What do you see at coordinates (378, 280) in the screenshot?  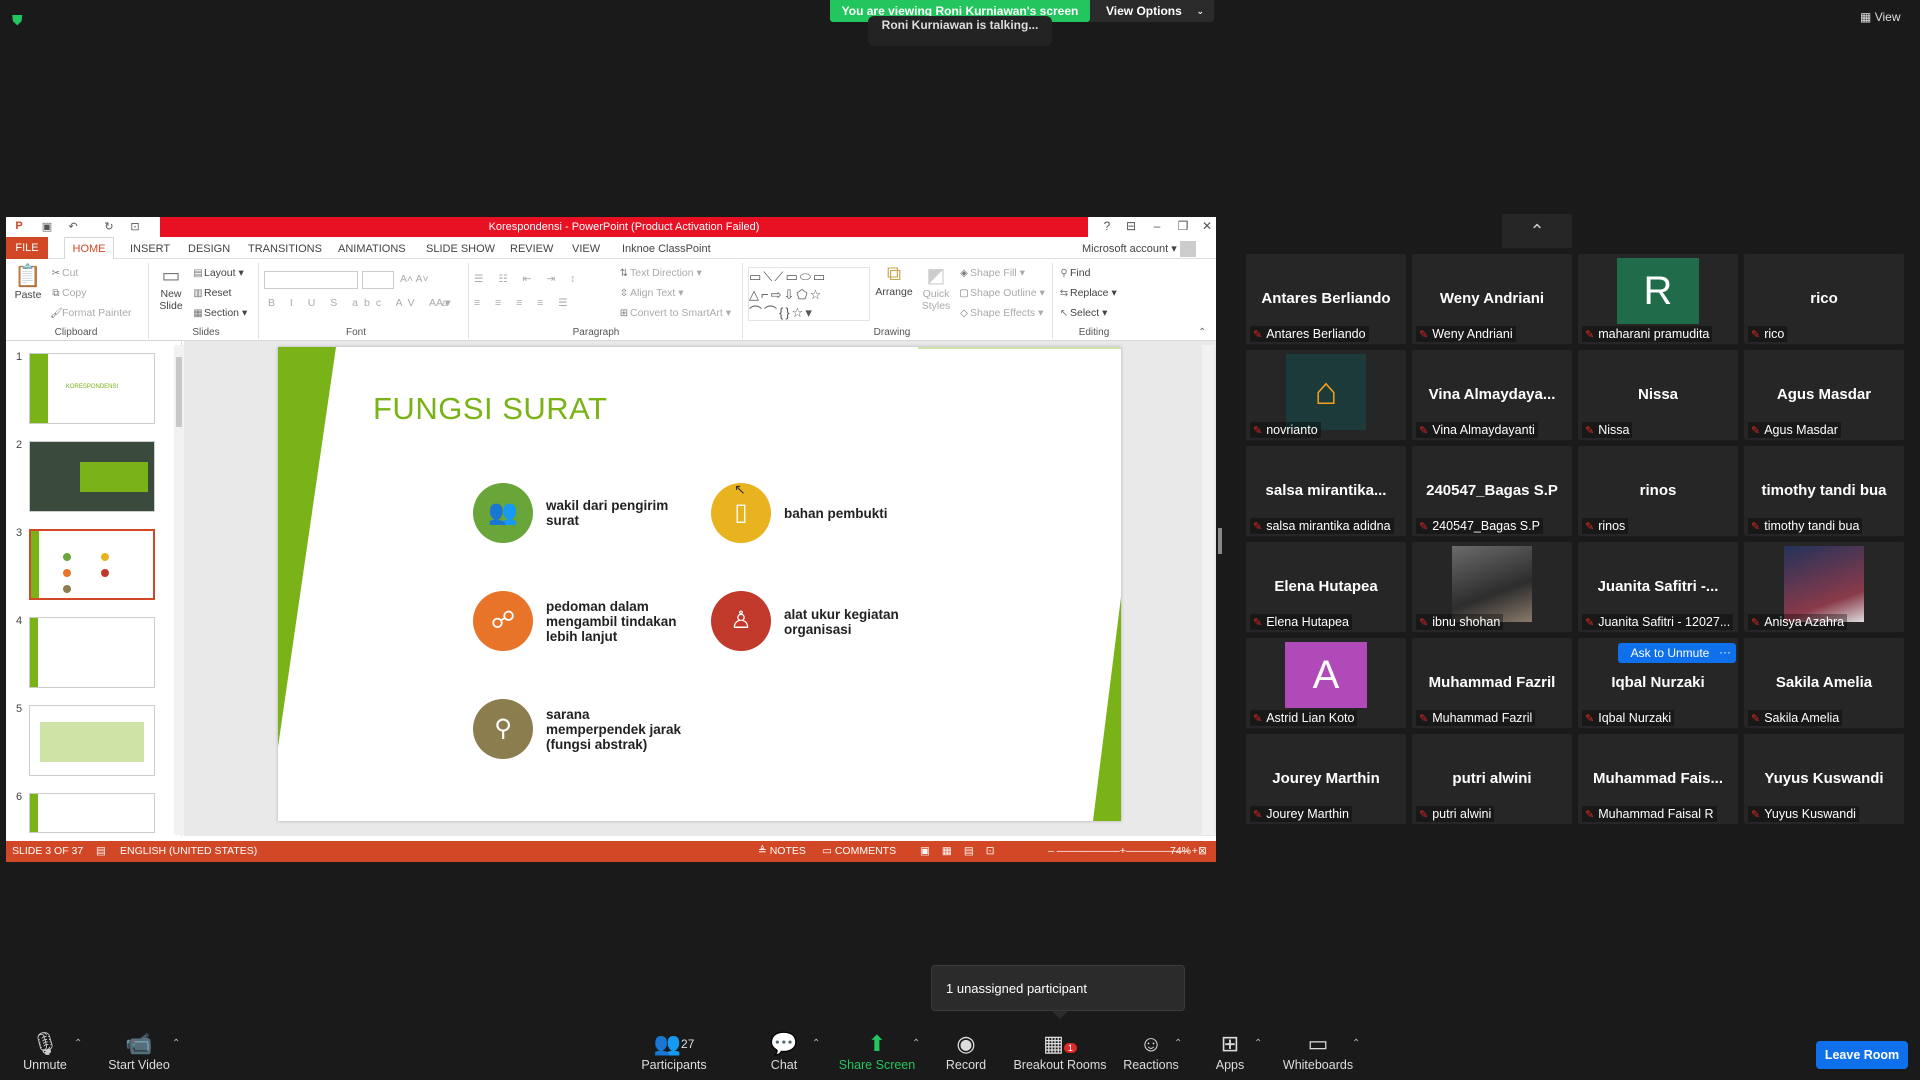 I see `font-size-input` at bounding box center [378, 280].